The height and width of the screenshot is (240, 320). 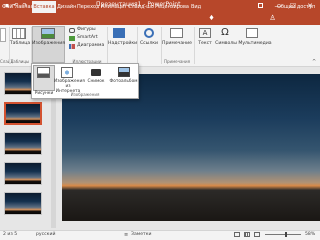 I want to click on normal-view-icon, so click(x=237, y=234).